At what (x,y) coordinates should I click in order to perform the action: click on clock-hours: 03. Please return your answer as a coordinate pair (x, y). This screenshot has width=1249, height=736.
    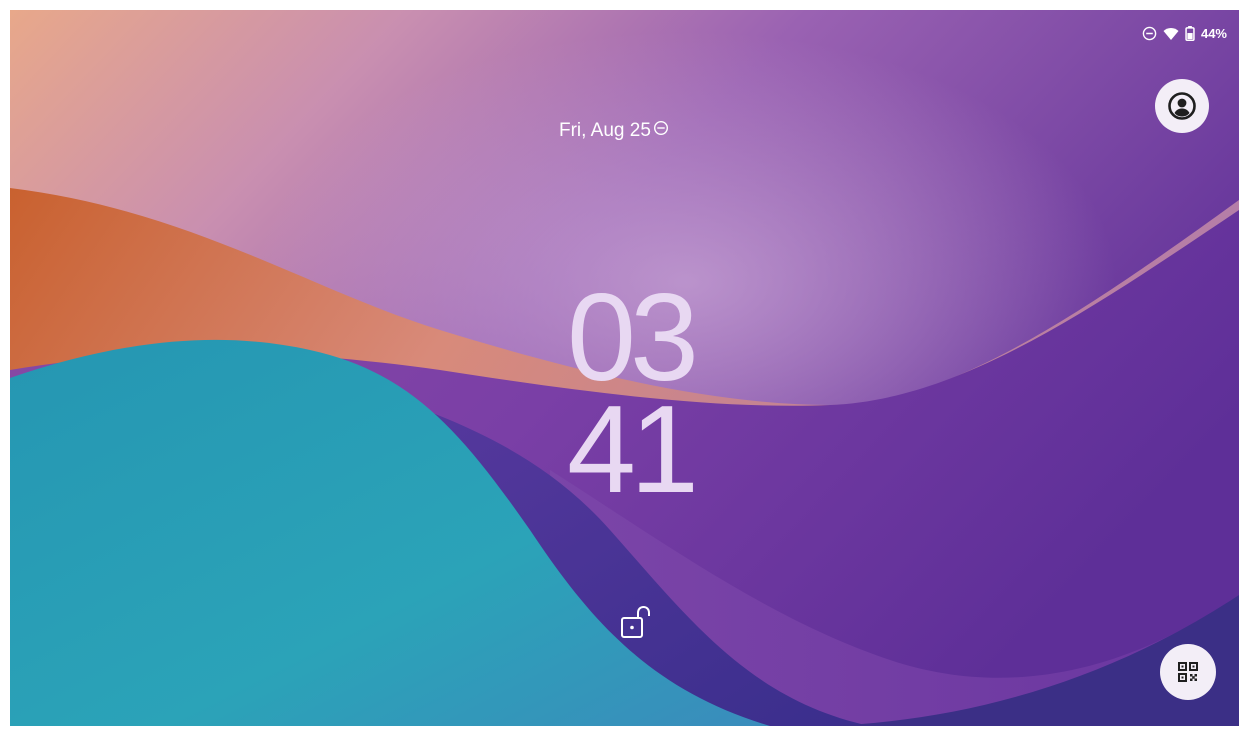
    Looking at the image, I should click on (633, 338).